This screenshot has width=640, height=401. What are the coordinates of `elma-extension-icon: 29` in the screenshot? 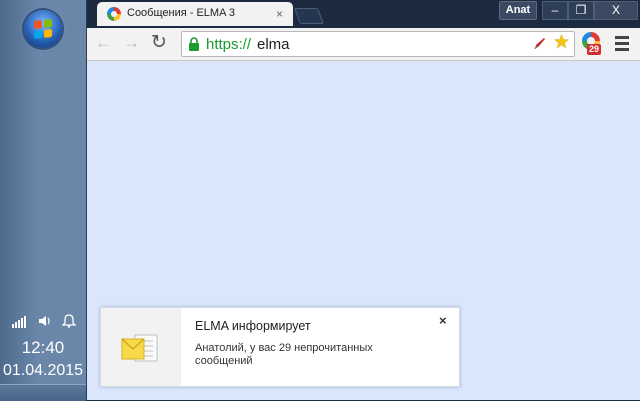 It's located at (593, 44).